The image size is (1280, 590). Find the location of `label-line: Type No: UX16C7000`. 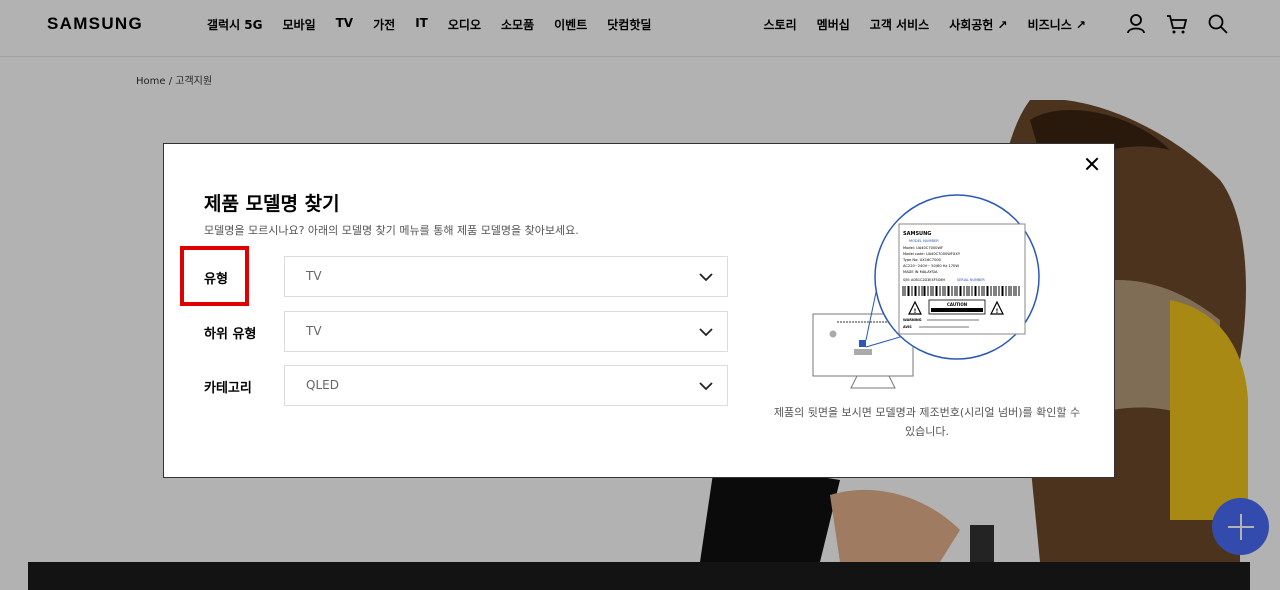

label-line: Type No: UX16C7000 is located at coordinates (922, 260).